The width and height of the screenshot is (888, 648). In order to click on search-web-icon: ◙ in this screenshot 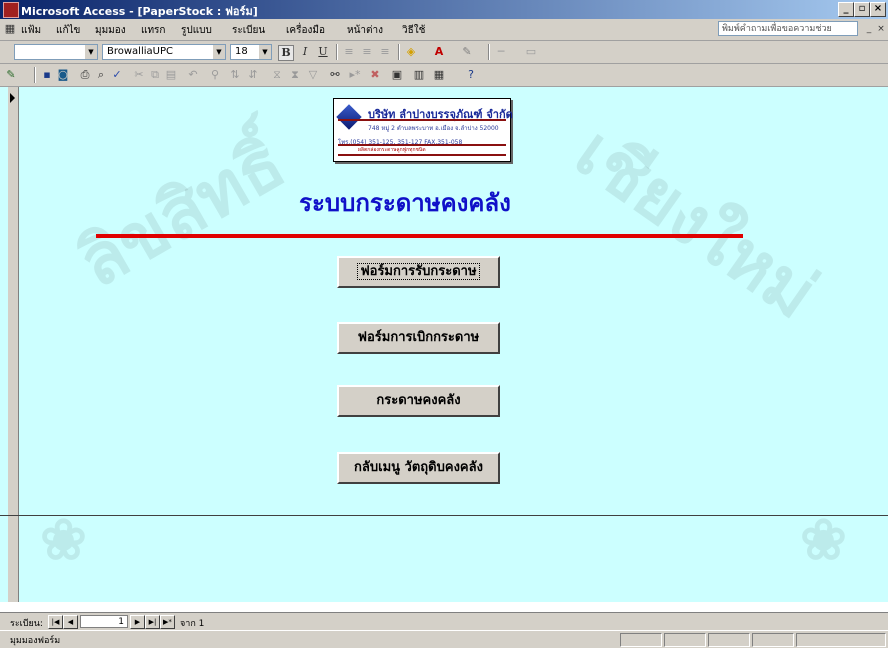, I will do `click(63, 75)`.